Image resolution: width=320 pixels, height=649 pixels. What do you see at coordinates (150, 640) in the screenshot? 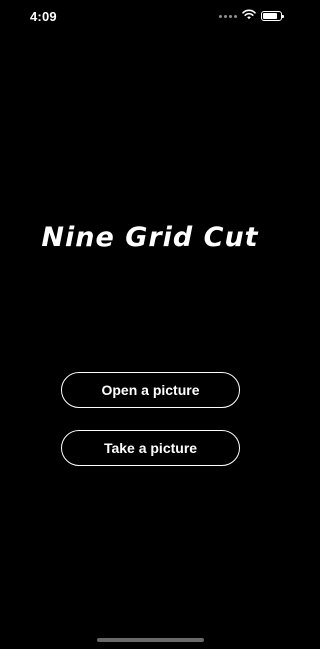
I see `home-indicator` at bounding box center [150, 640].